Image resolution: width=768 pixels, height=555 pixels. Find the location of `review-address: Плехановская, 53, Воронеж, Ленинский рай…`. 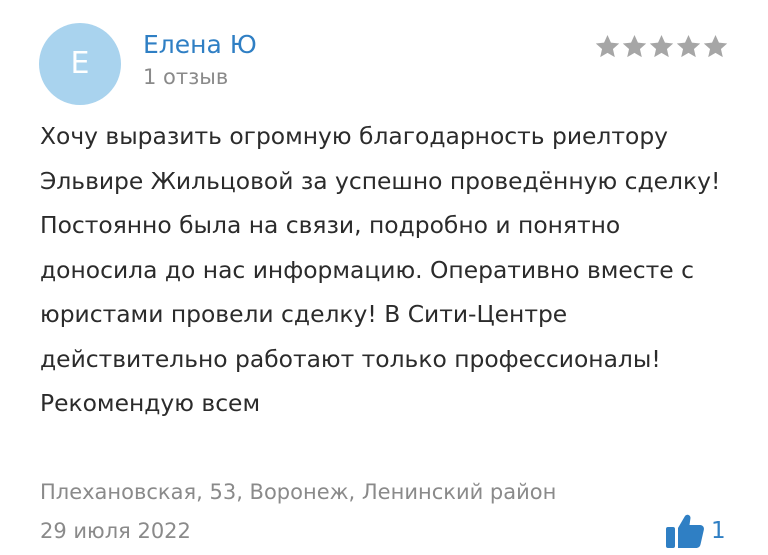

review-address: Плехановская, 53, Воронеж, Ленинский рай… is located at coordinates (298, 492).